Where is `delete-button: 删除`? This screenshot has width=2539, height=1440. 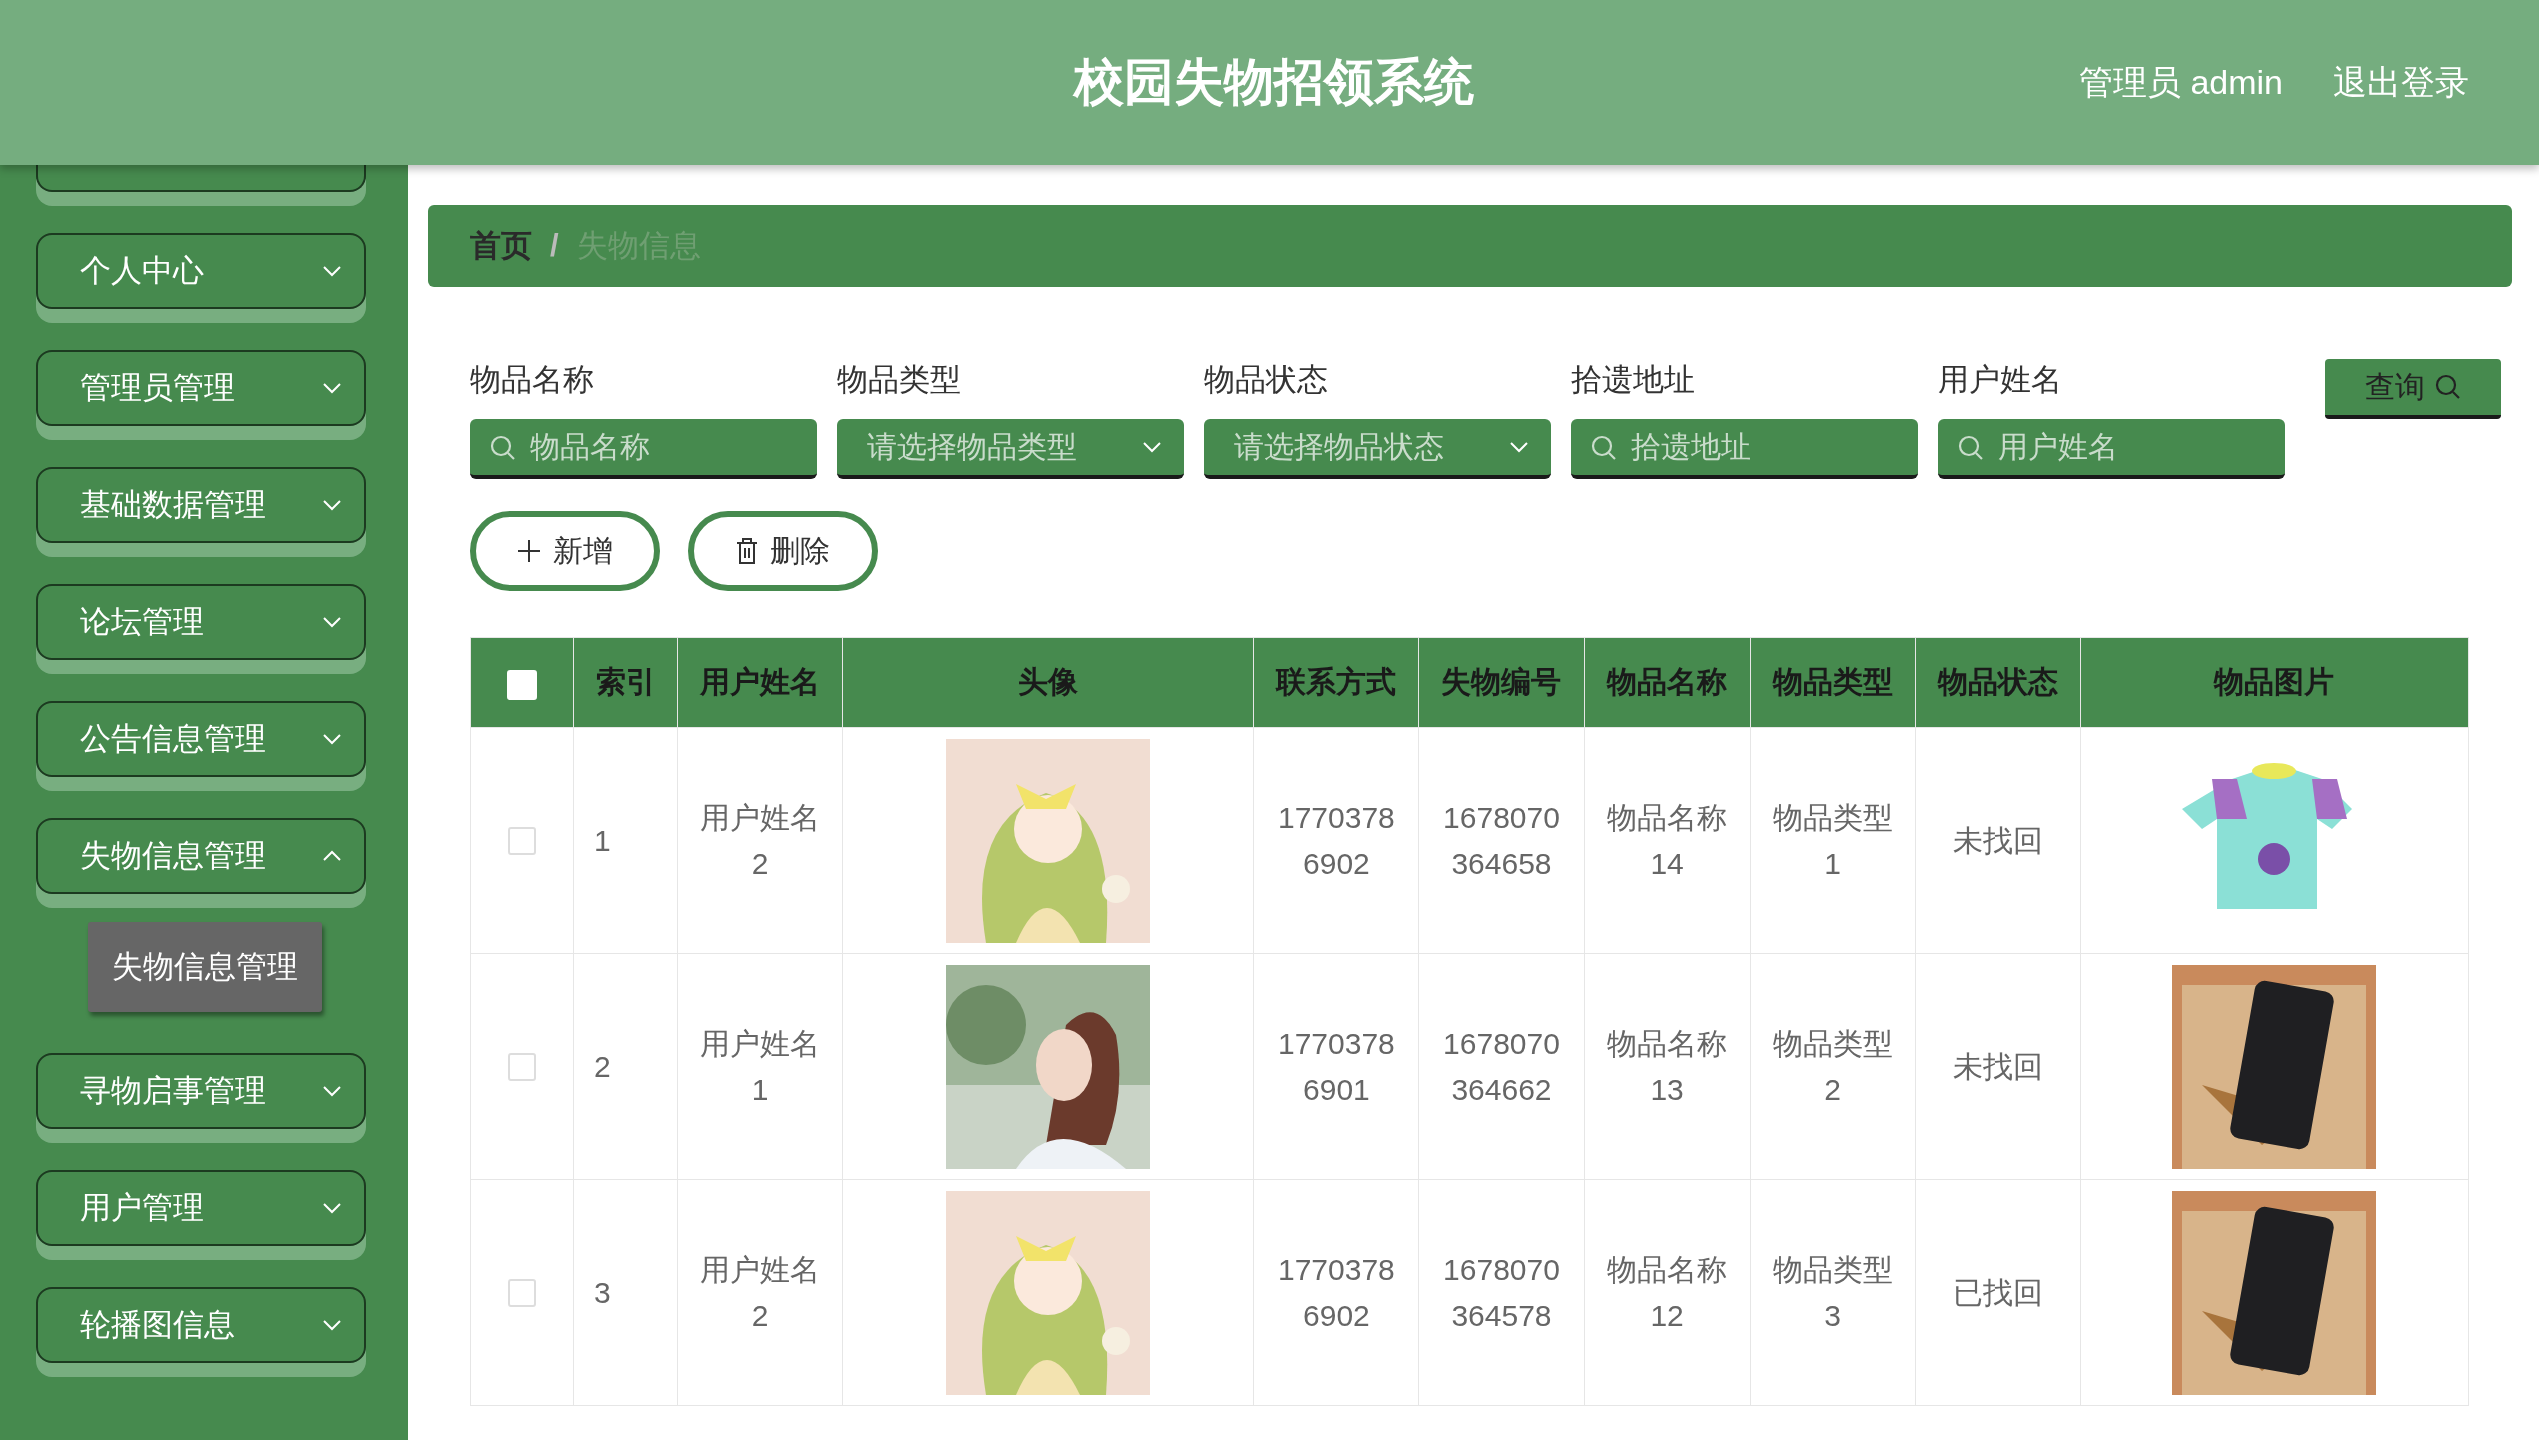 delete-button: 删除 is located at coordinates (783, 551).